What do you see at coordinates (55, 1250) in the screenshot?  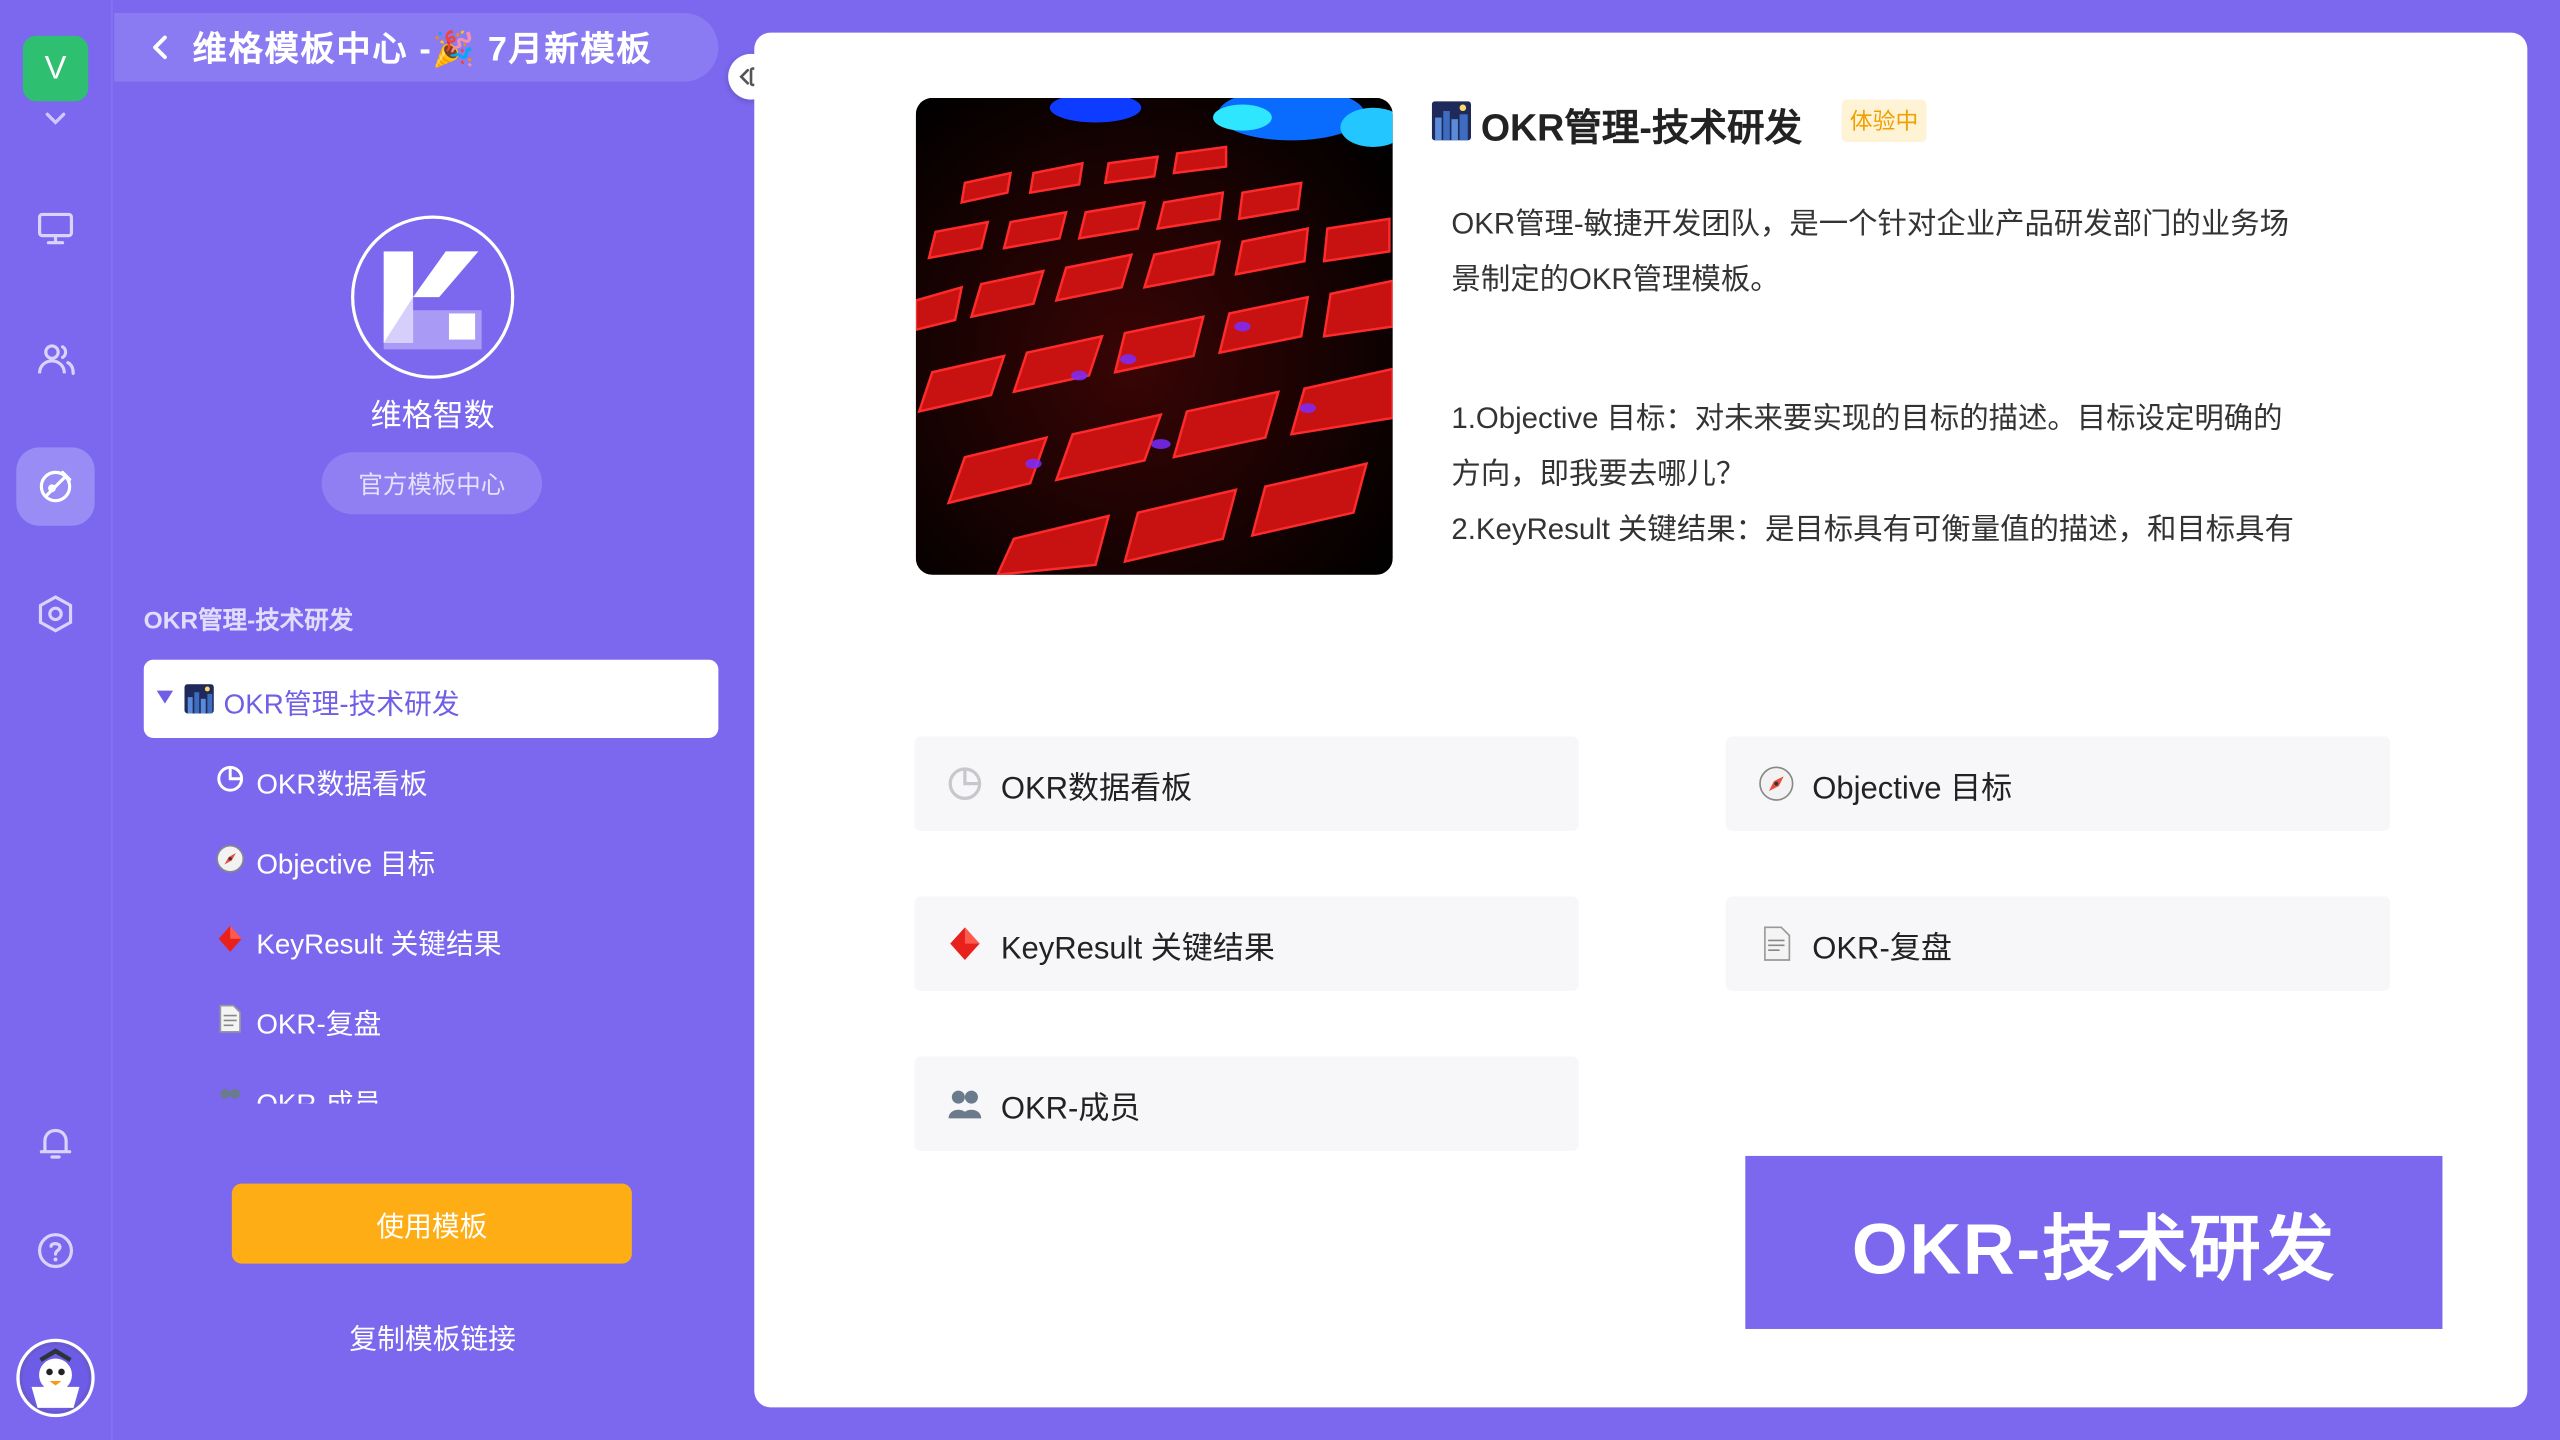 I see `help-icon` at bounding box center [55, 1250].